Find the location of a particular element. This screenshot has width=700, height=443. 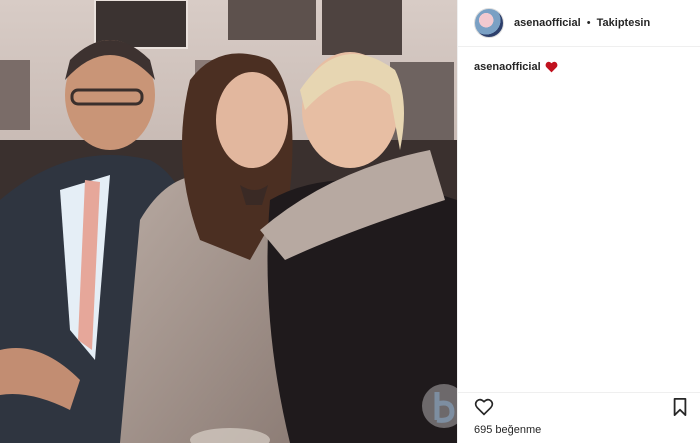

header-text: asenaofficial • Takiptesin is located at coordinates (582, 23).